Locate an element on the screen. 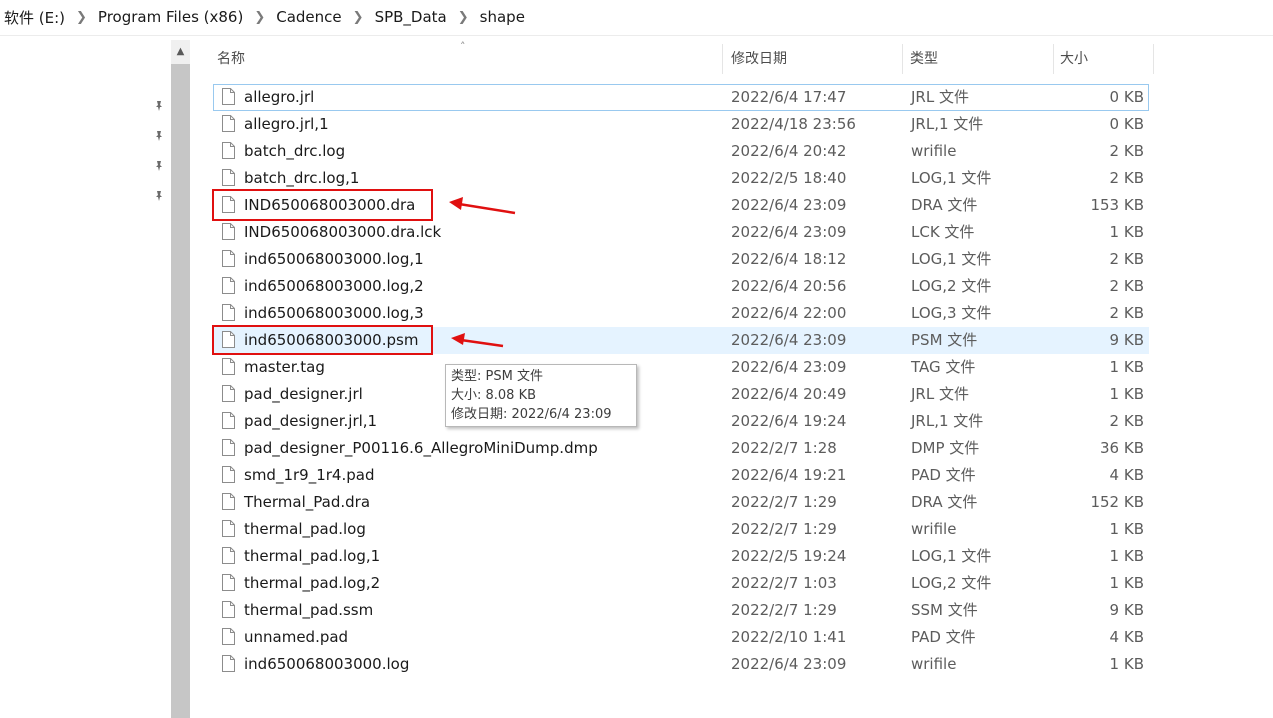 This screenshot has width=1273, height=718. file-modified-date: 2022/6/4 20:56 is located at coordinates (789, 286).